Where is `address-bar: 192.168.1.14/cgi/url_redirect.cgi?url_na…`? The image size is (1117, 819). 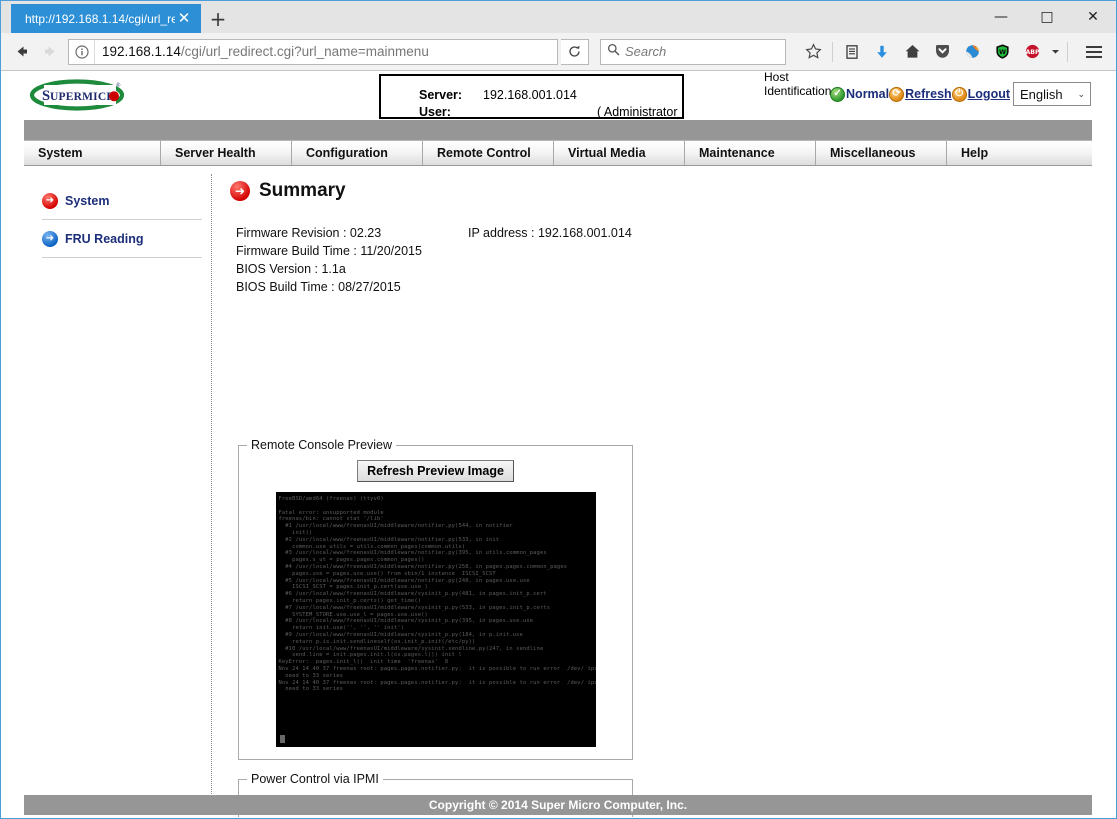 address-bar: 192.168.1.14/cgi/url_redirect.cgi?url_na… is located at coordinates (313, 51).